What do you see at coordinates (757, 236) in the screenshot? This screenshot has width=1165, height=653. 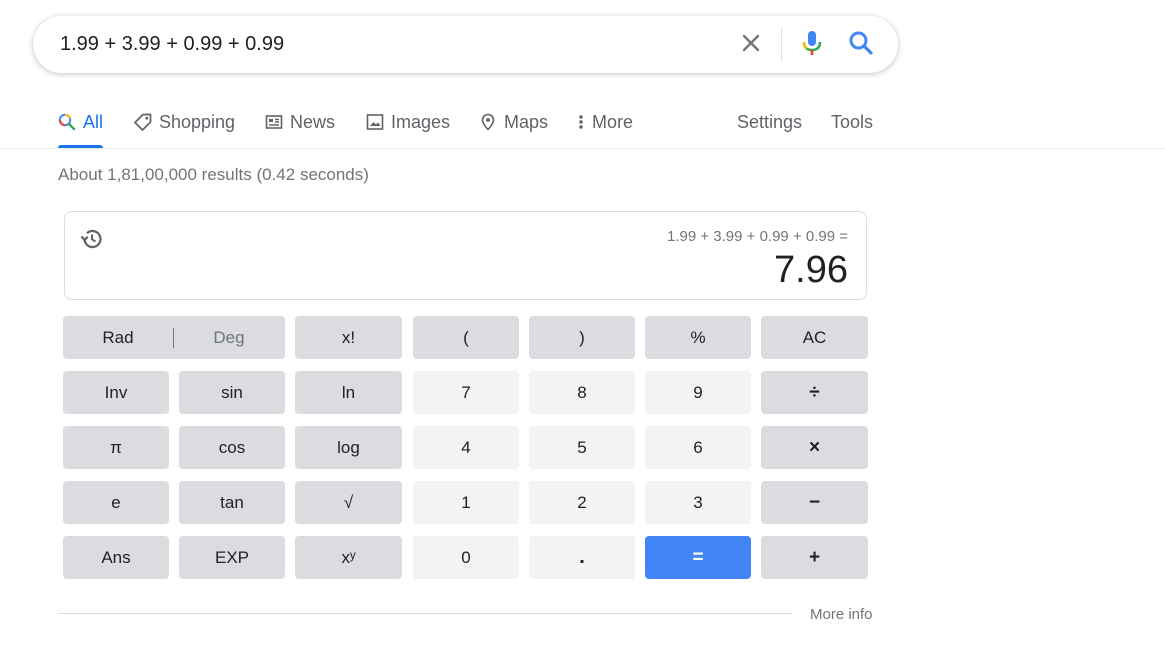 I see `calculator-expression: 1.99 + 3.99 + 0.99 + 0.99 =` at bounding box center [757, 236].